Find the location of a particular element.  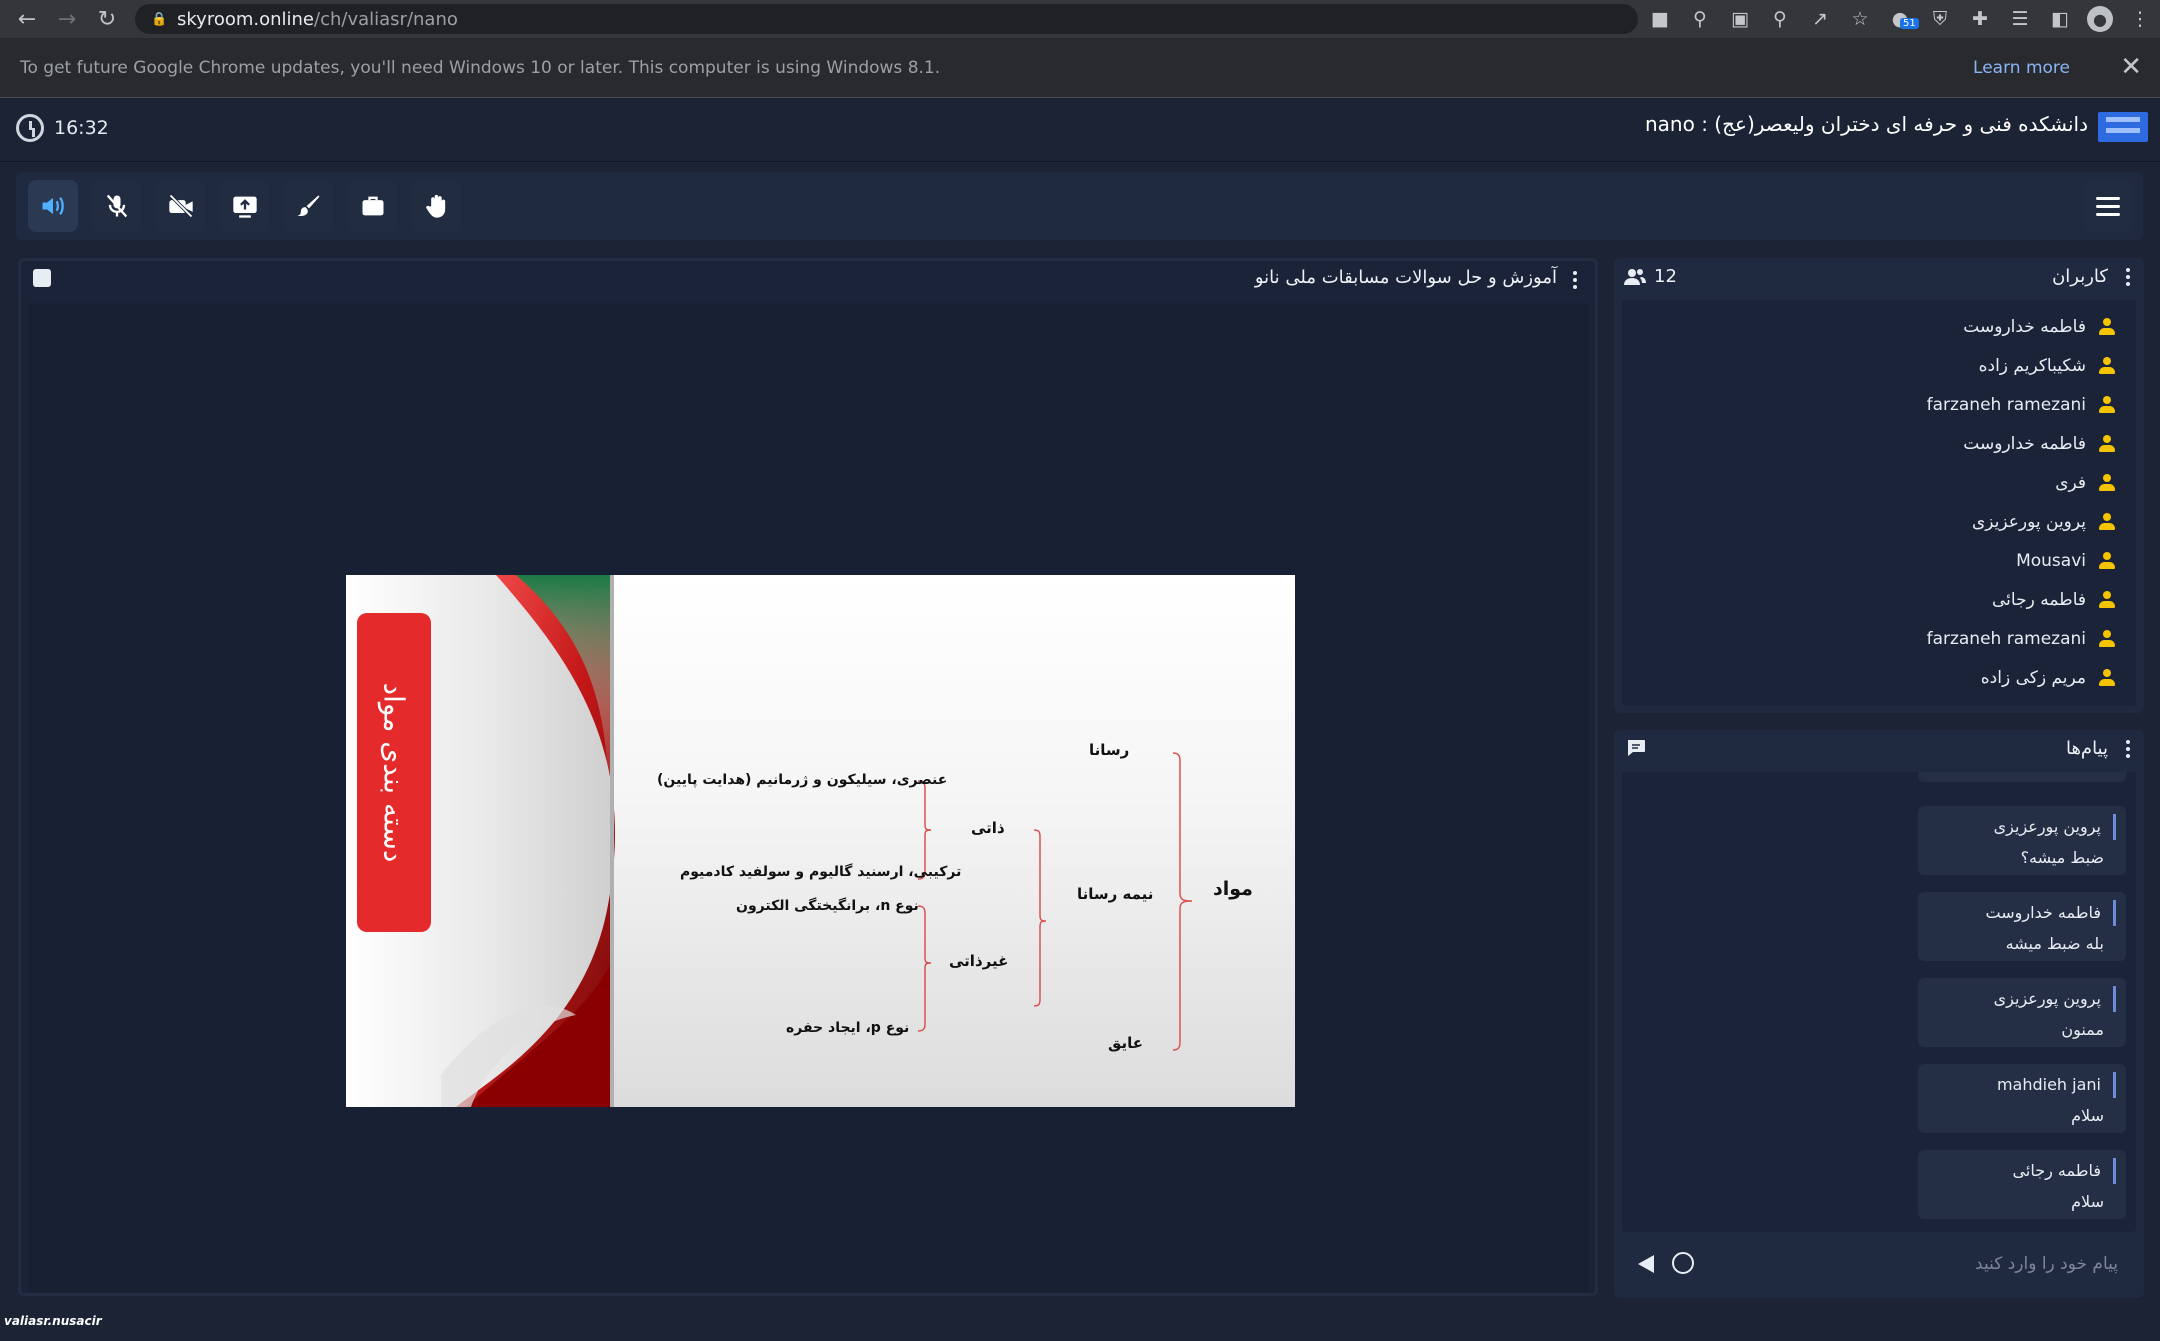

send-icon is located at coordinates (1646, 1264).